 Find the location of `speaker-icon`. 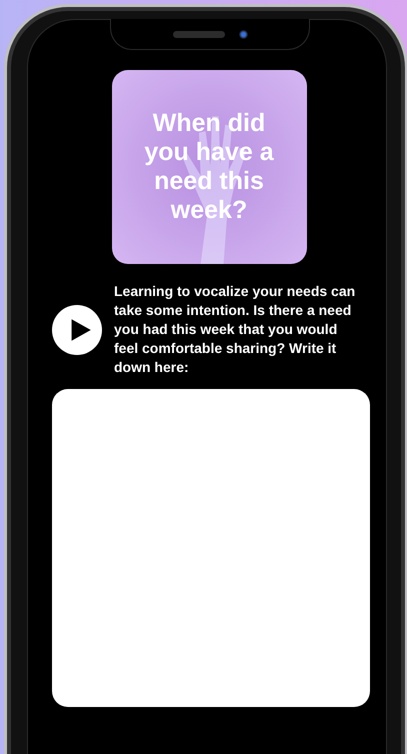

speaker-icon is located at coordinates (198, 34).